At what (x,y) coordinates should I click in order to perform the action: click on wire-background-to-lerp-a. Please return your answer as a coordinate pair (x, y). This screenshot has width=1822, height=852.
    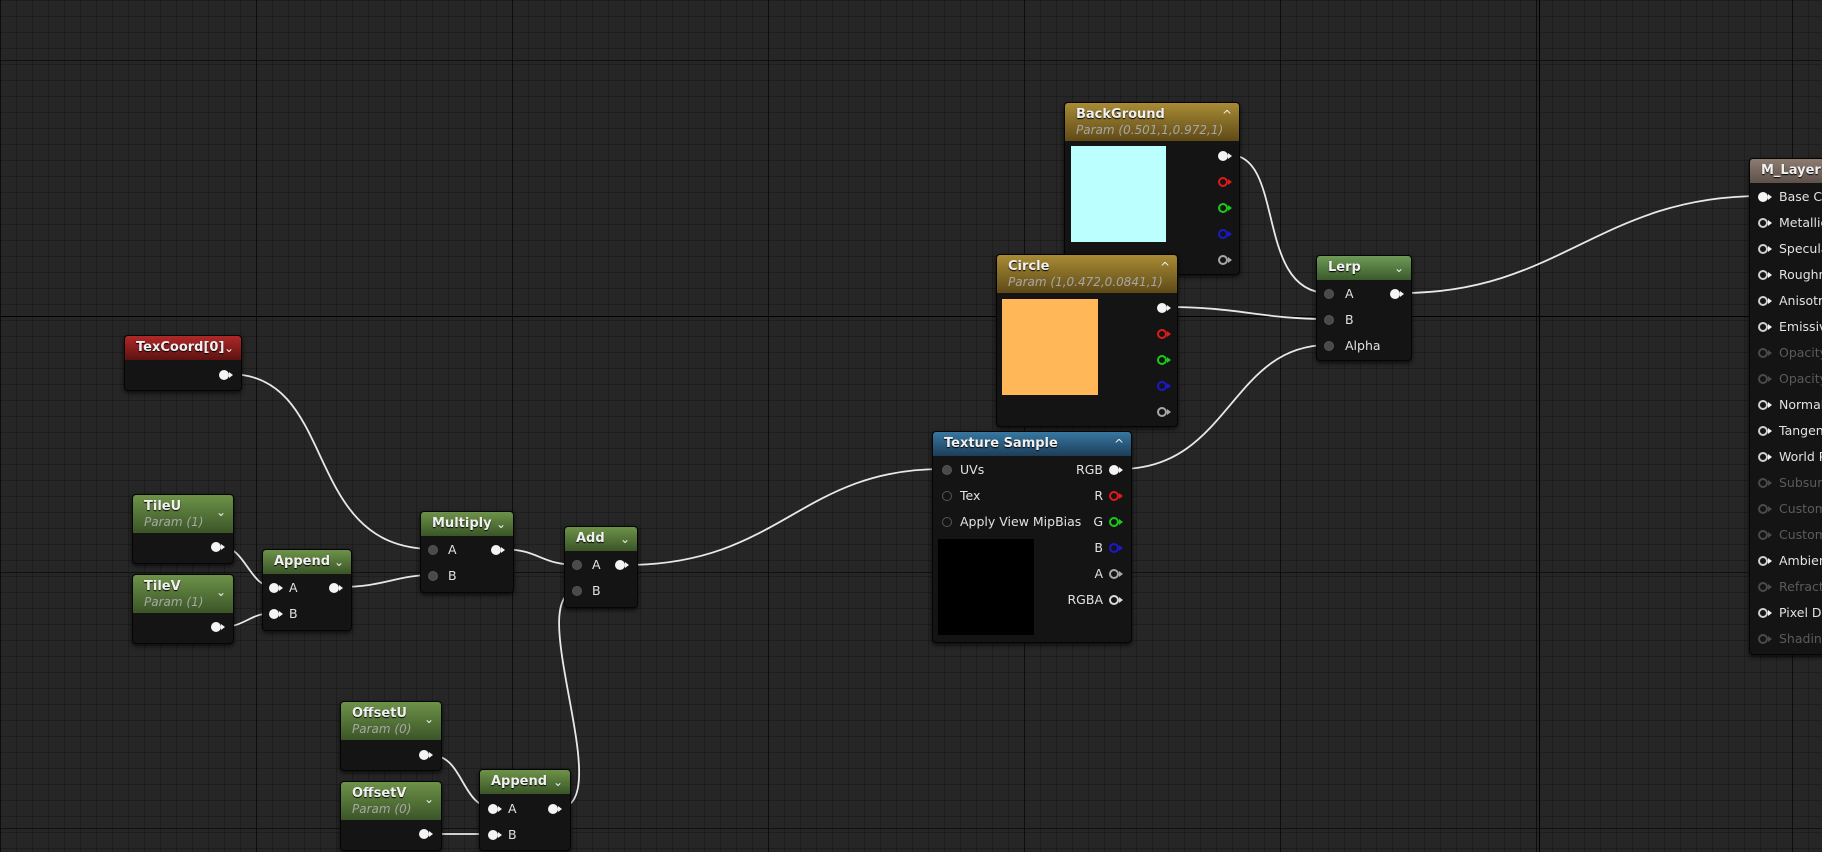
    Looking at the image, I should click on (1279, 224).